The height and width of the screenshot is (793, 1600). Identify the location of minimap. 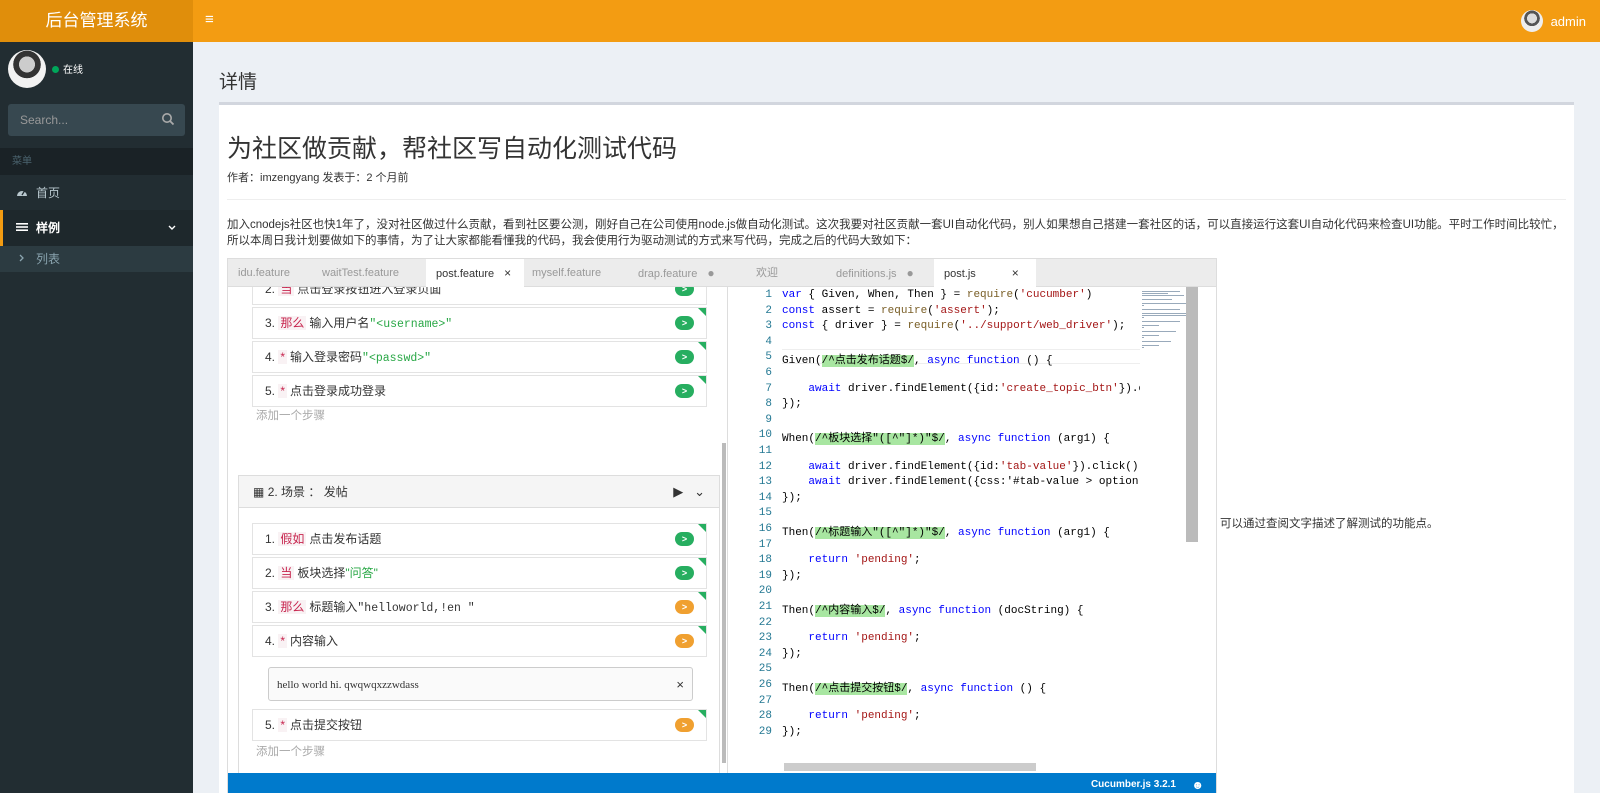
(1164, 530).